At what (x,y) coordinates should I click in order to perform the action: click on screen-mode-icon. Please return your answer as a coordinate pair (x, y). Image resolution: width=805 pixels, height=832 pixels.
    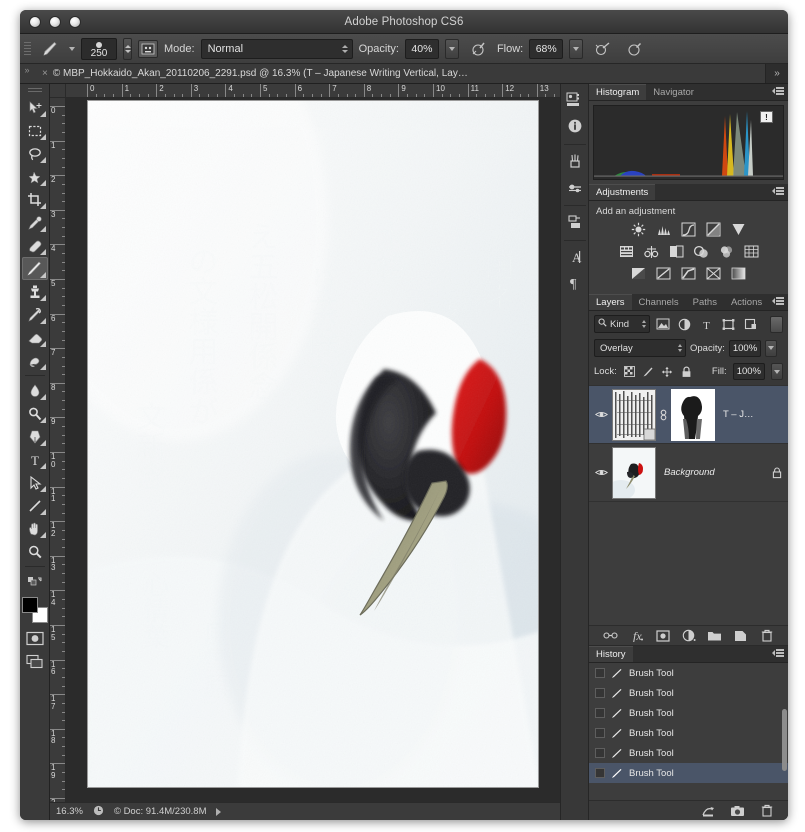
    Looking at the image, I should click on (35, 661).